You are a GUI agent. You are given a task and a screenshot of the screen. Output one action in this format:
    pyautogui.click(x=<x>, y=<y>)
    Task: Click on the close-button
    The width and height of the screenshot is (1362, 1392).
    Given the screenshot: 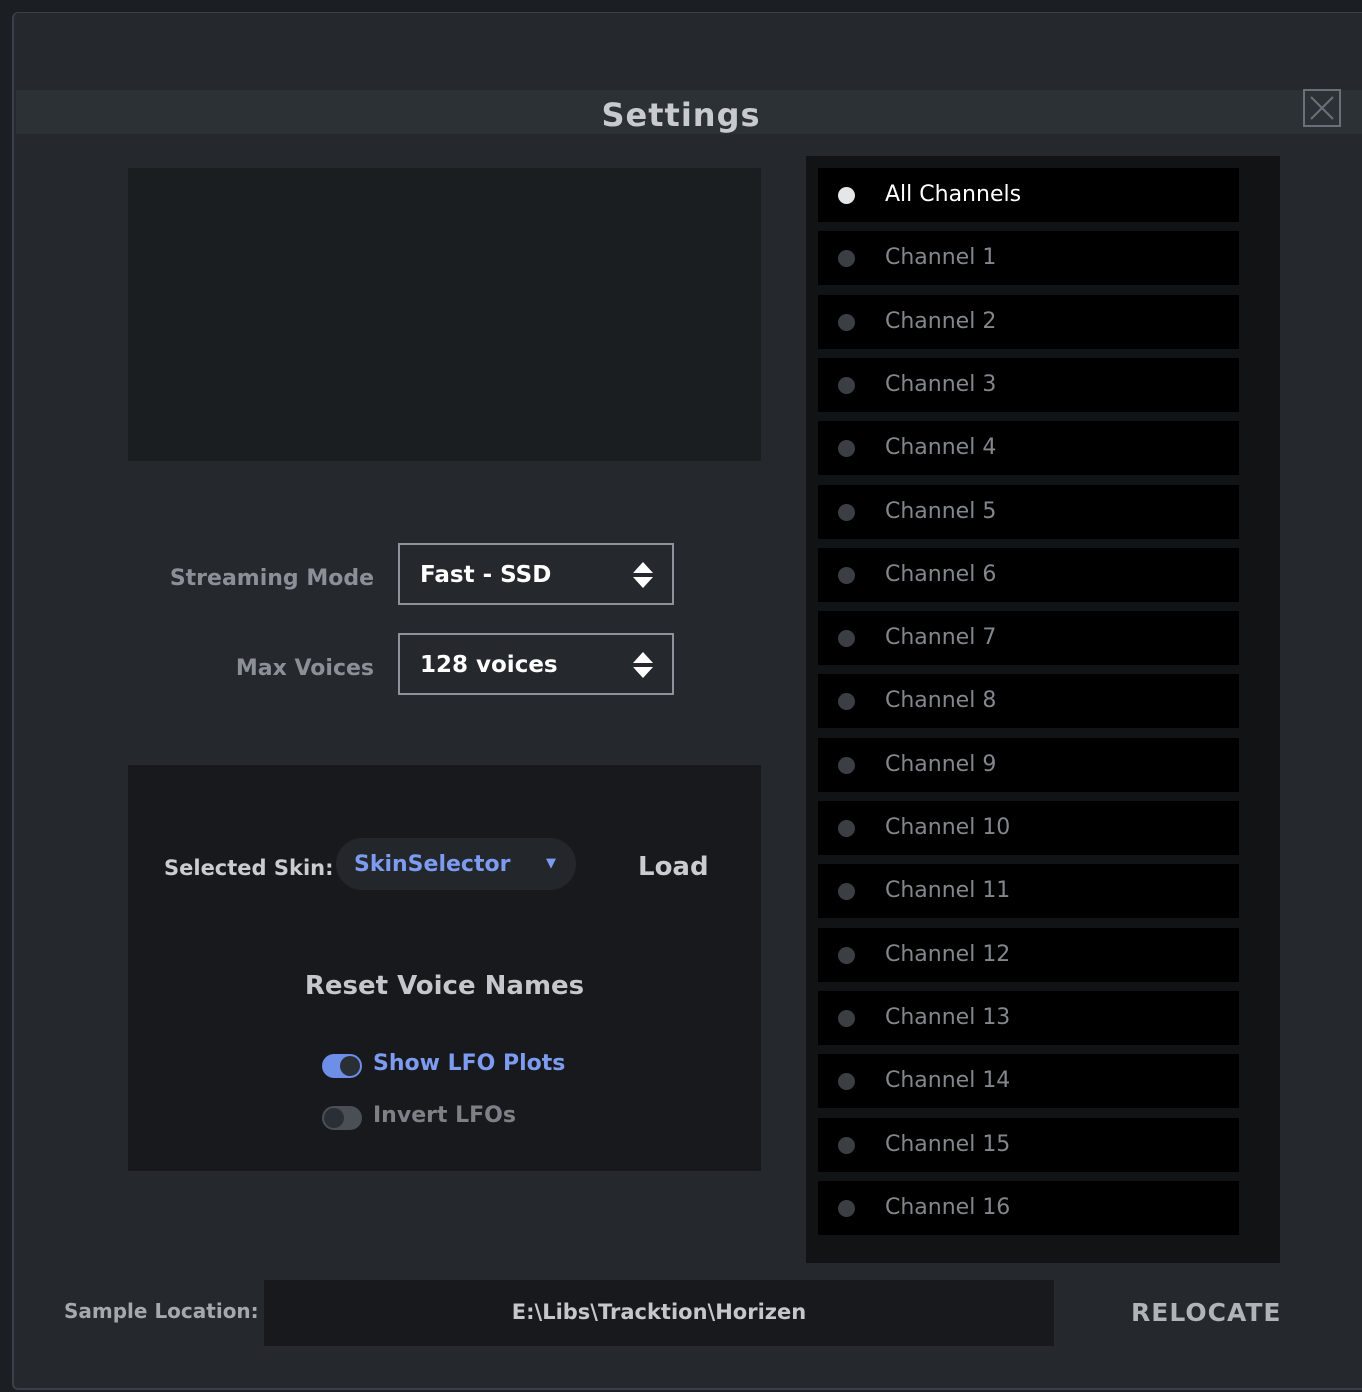 What is the action you would take?
    pyautogui.click(x=1322, y=108)
    